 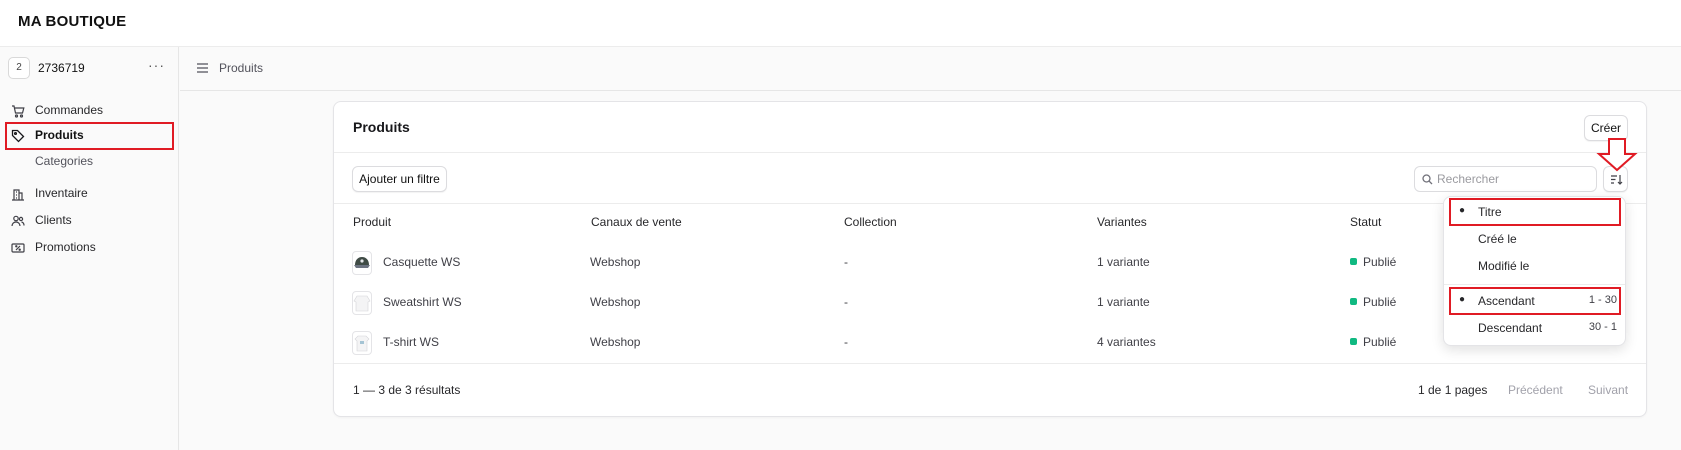 I want to click on column-header-statut: Statut, so click(x=1365, y=222).